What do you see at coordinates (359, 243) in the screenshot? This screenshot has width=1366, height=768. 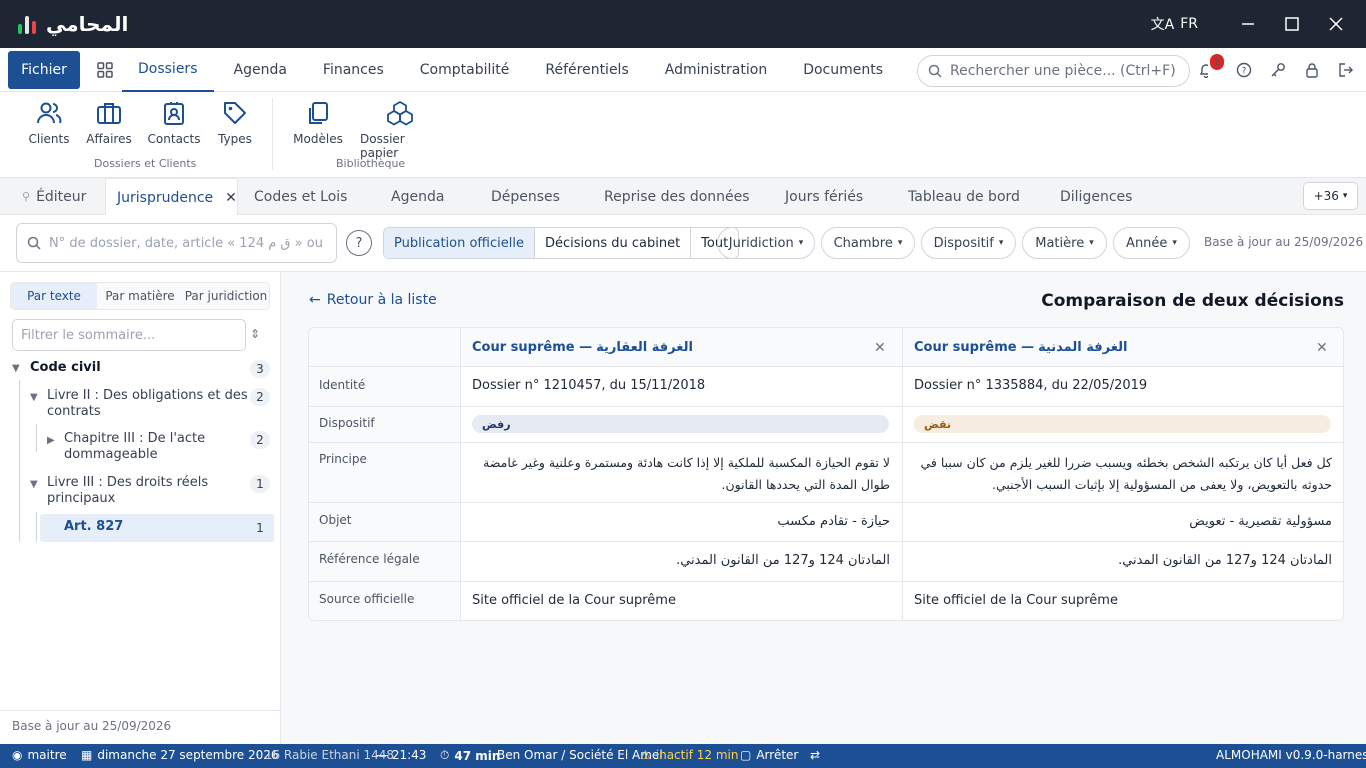 I see `search-help-button: ?` at bounding box center [359, 243].